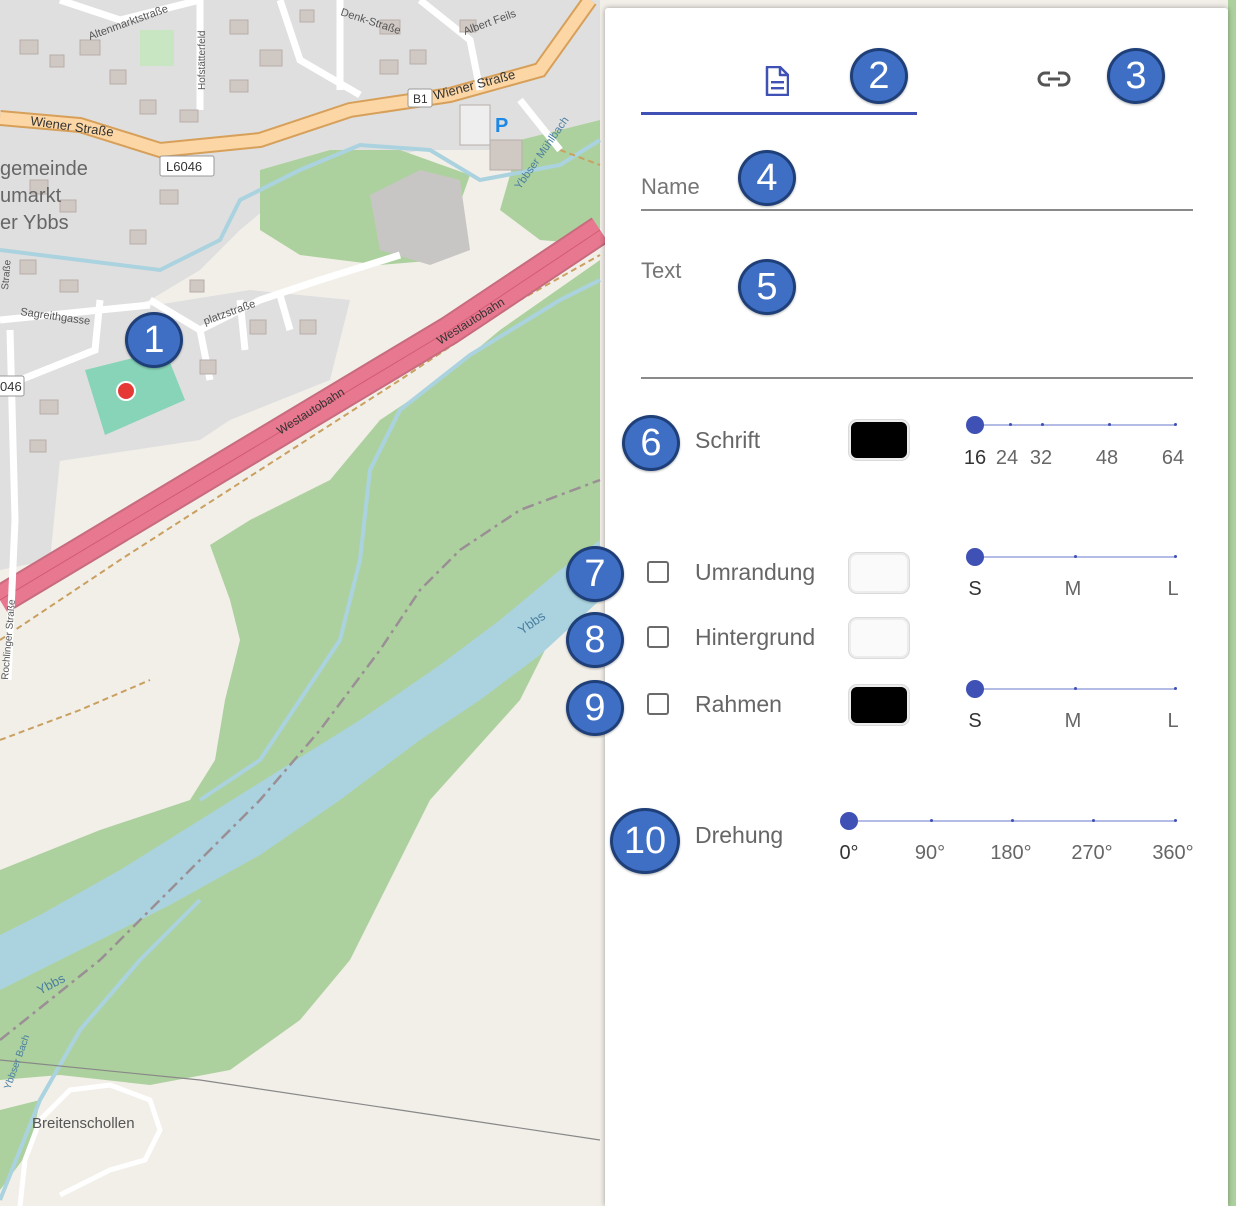 The width and height of the screenshot is (1236, 1206). Describe the element at coordinates (728, 440) in the screenshot. I see `font-label: Schrift` at that location.